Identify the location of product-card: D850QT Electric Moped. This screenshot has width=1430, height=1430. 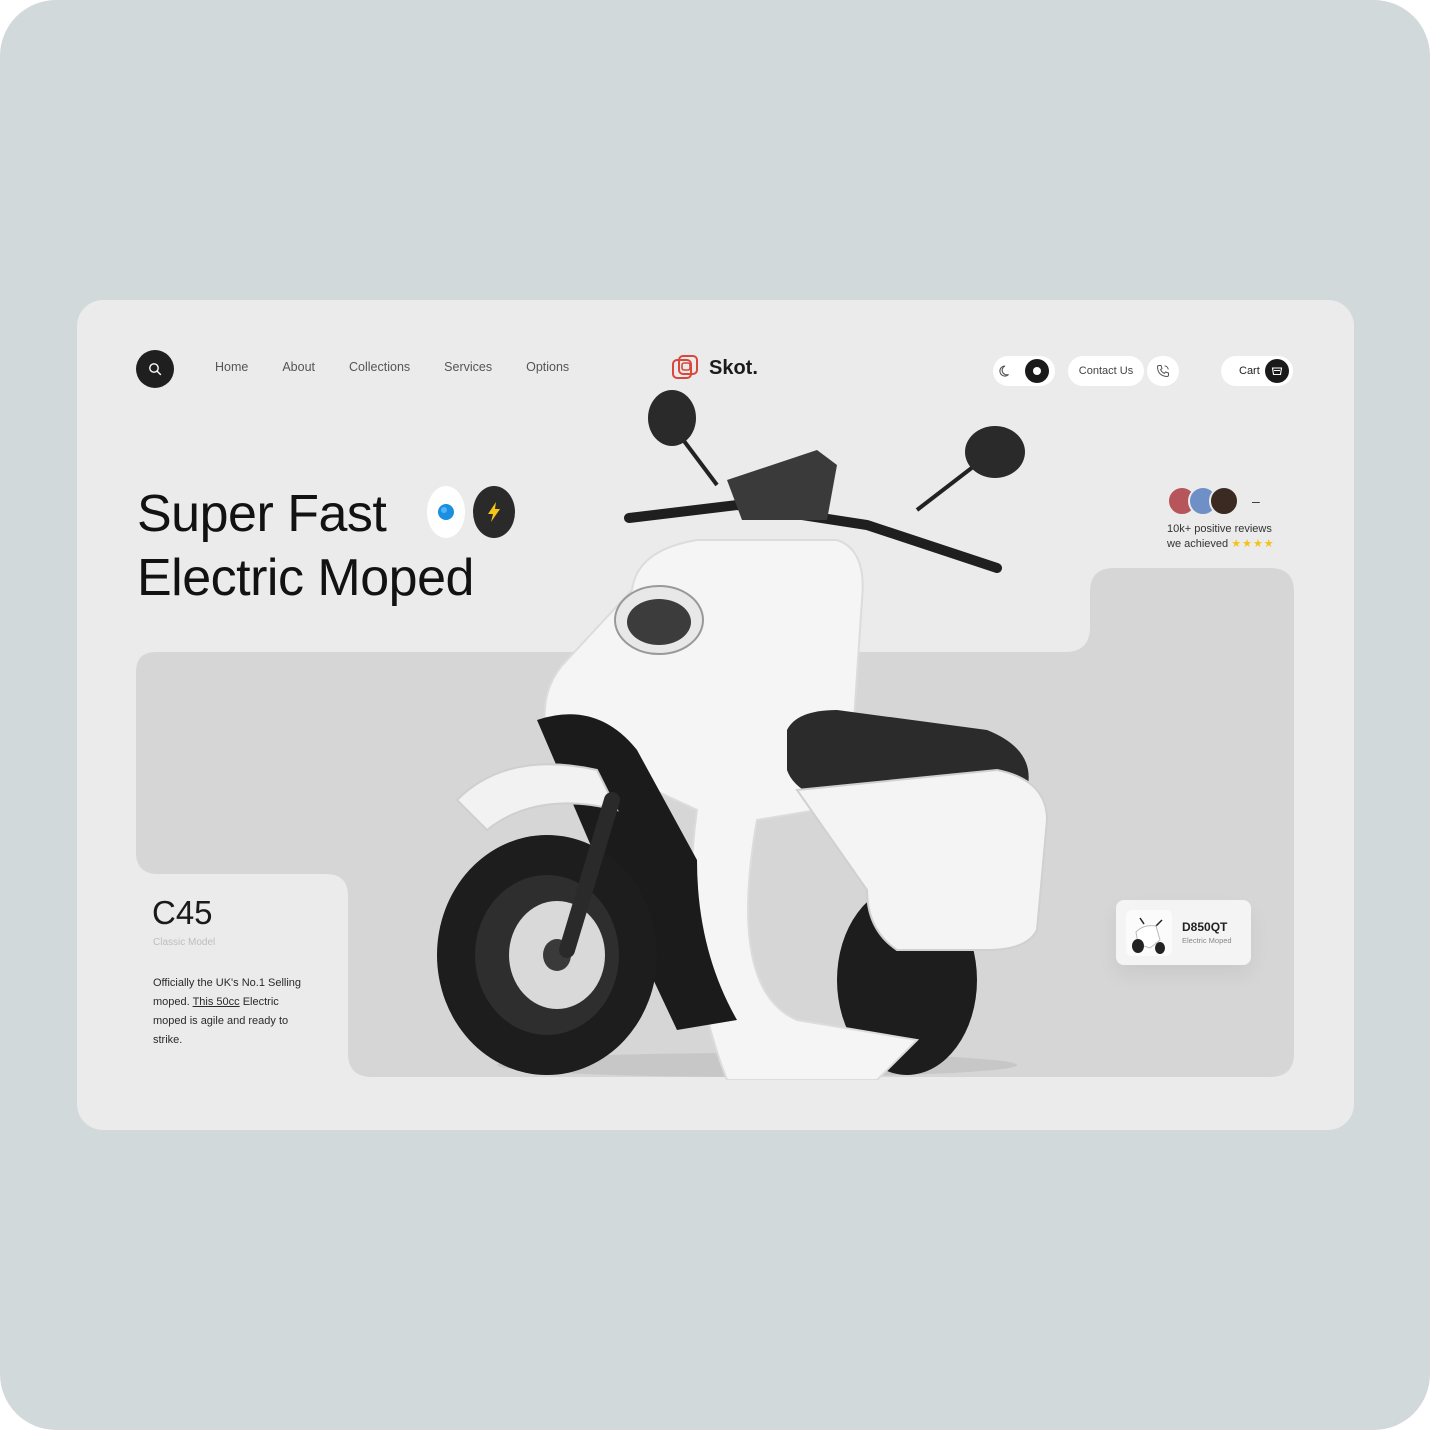
(1183, 932).